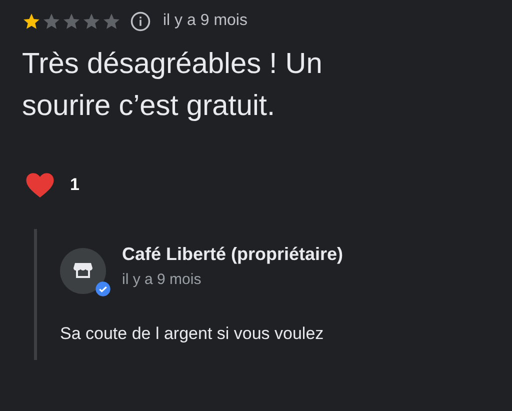 Image resolution: width=512 pixels, height=411 pixels. Describe the element at coordinates (205, 21) in the screenshot. I see `review-time: il y a 9 mois` at that location.